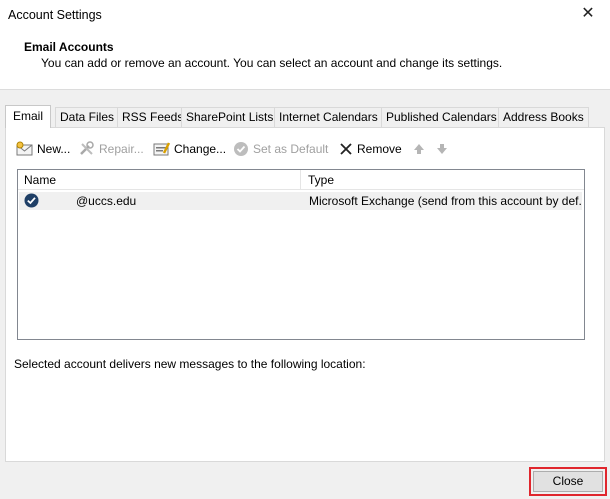 The width and height of the screenshot is (610, 499). Describe the element at coordinates (106, 201) in the screenshot. I see `account-name: @uccs.edu` at that location.